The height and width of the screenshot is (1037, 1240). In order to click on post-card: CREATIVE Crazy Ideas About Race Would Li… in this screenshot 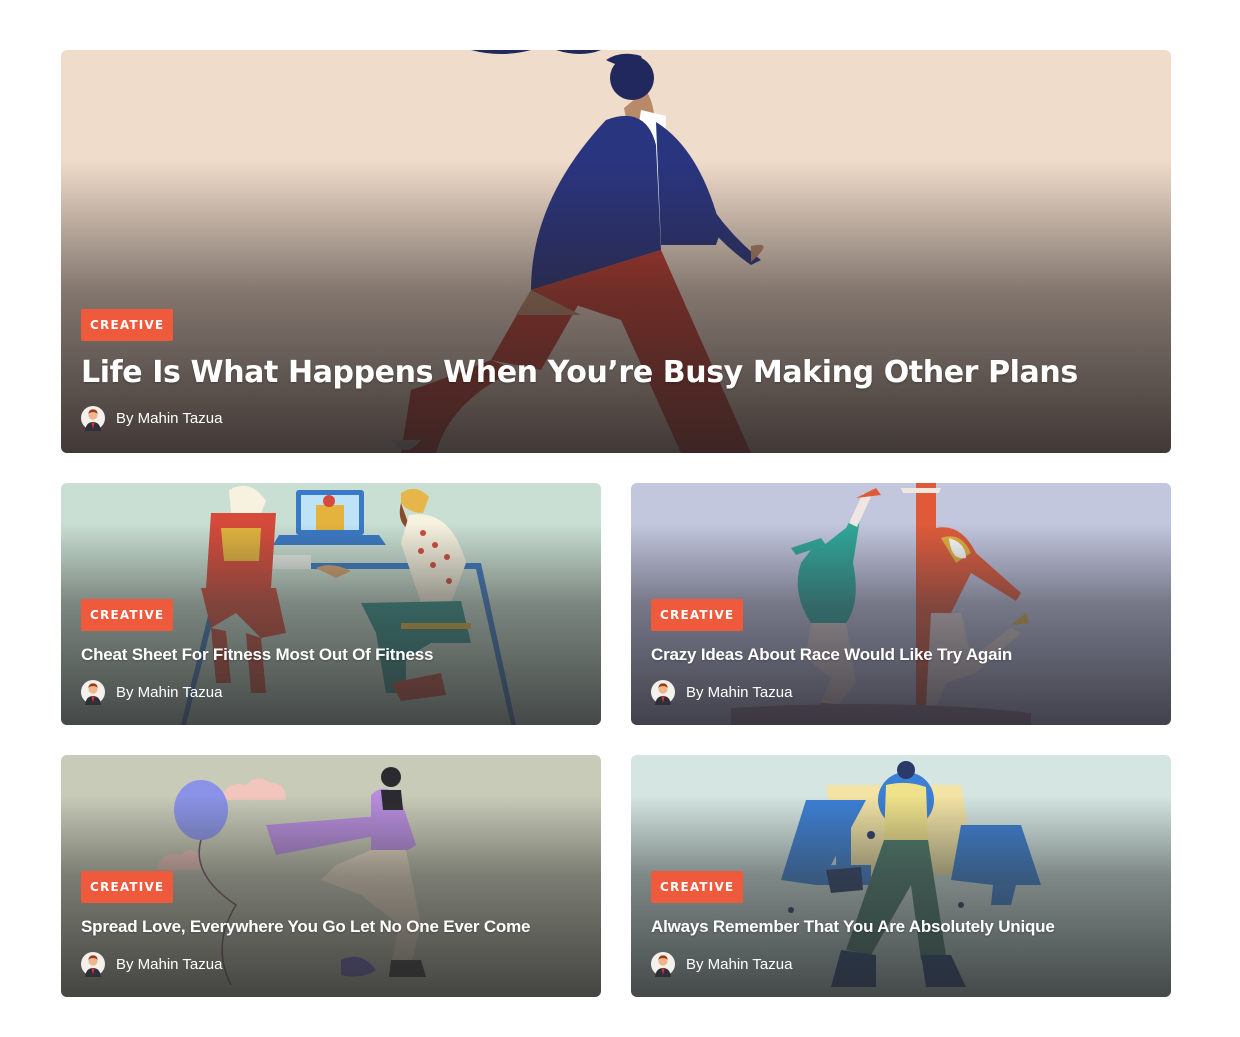, I will do `click(901, 604)`.